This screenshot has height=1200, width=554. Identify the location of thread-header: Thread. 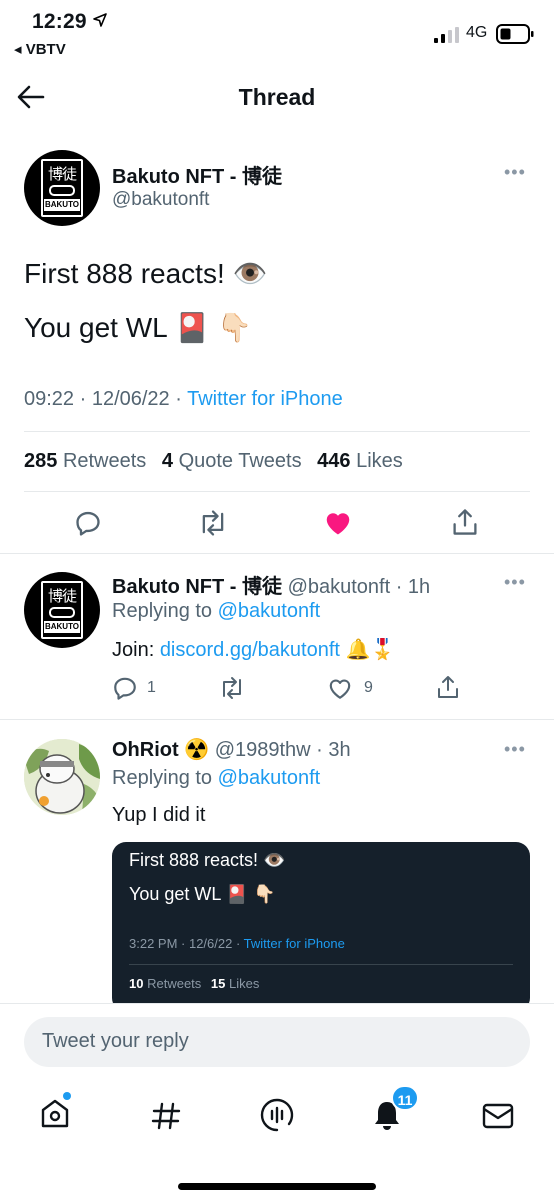
(277, 99).